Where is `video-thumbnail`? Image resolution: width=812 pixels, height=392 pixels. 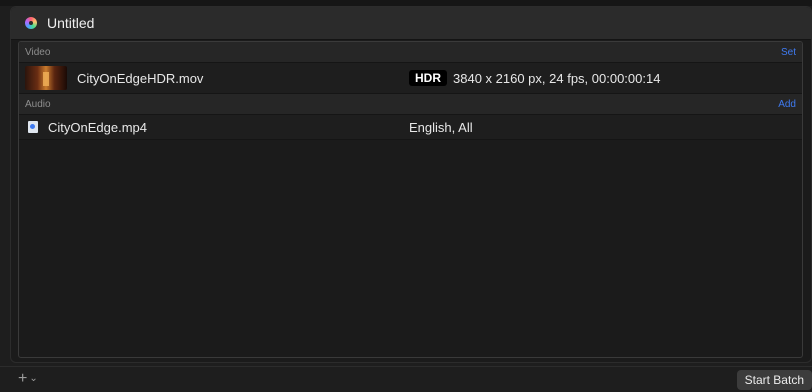 video-thumbnail is located at coordinates (46, 78).